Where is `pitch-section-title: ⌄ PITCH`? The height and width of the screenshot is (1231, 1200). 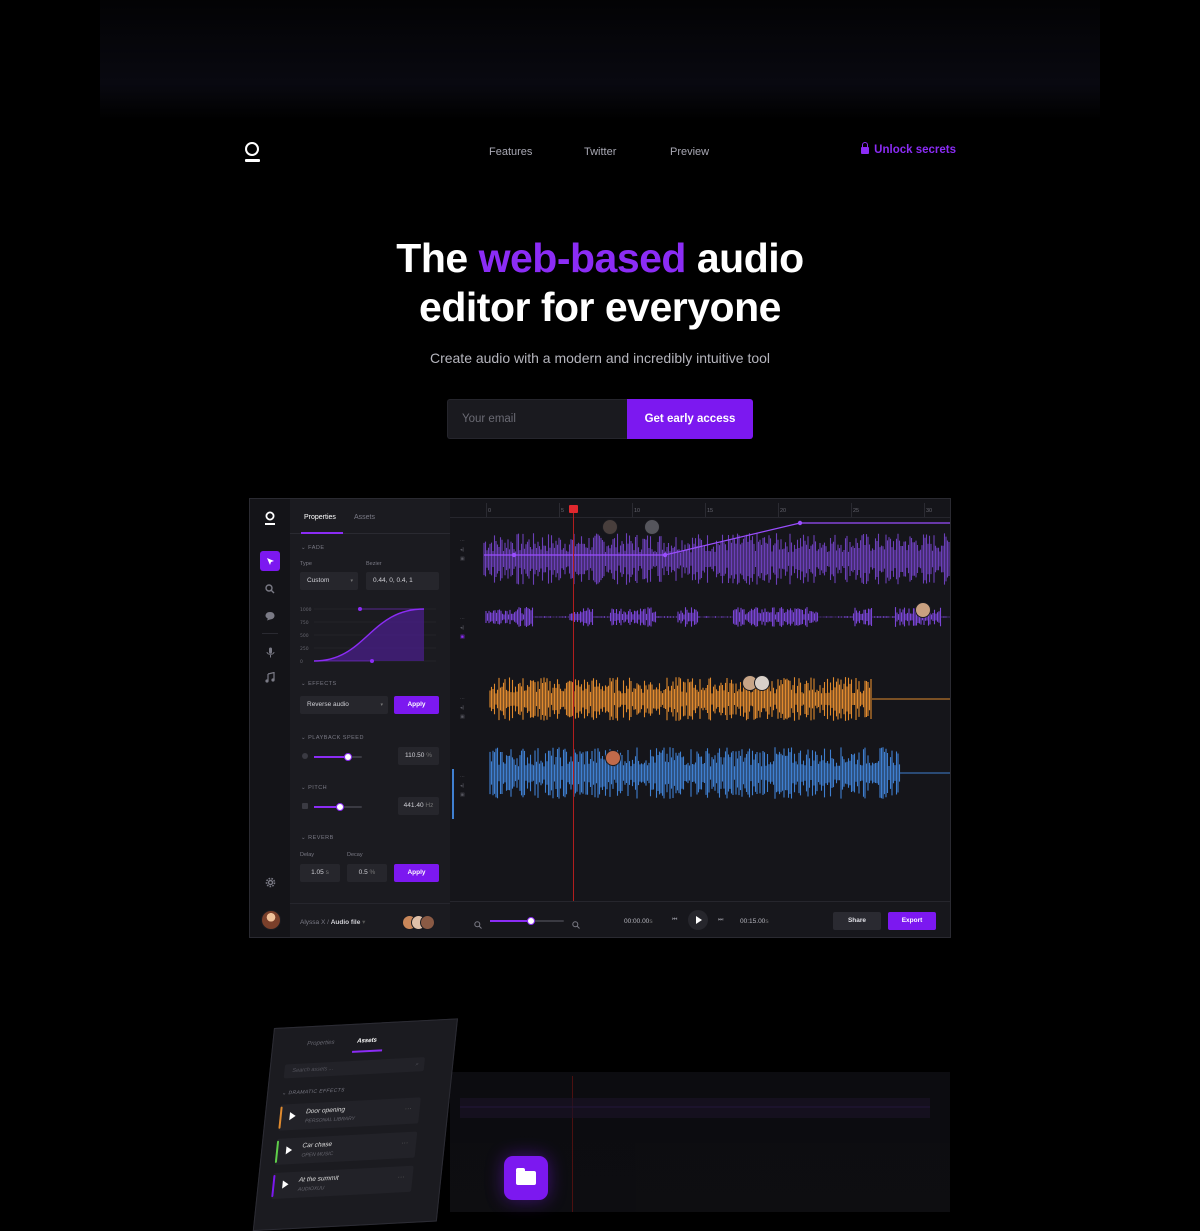 pitch-section-title: ⌄ PITCH is located at coordinates (314, 788).